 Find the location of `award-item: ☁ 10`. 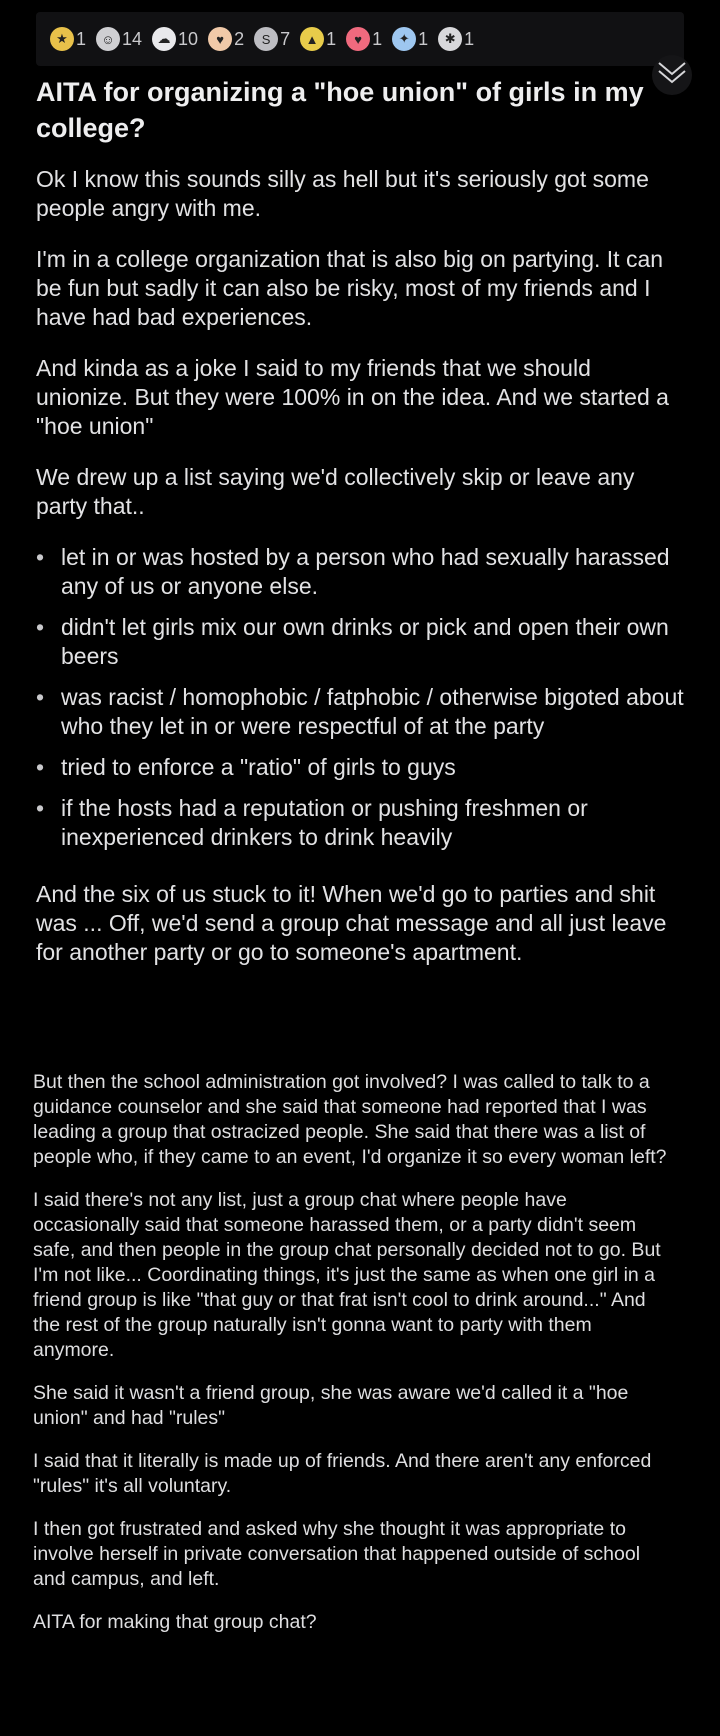

award-item: ☁ 10 is located at coordinates (175, 39).